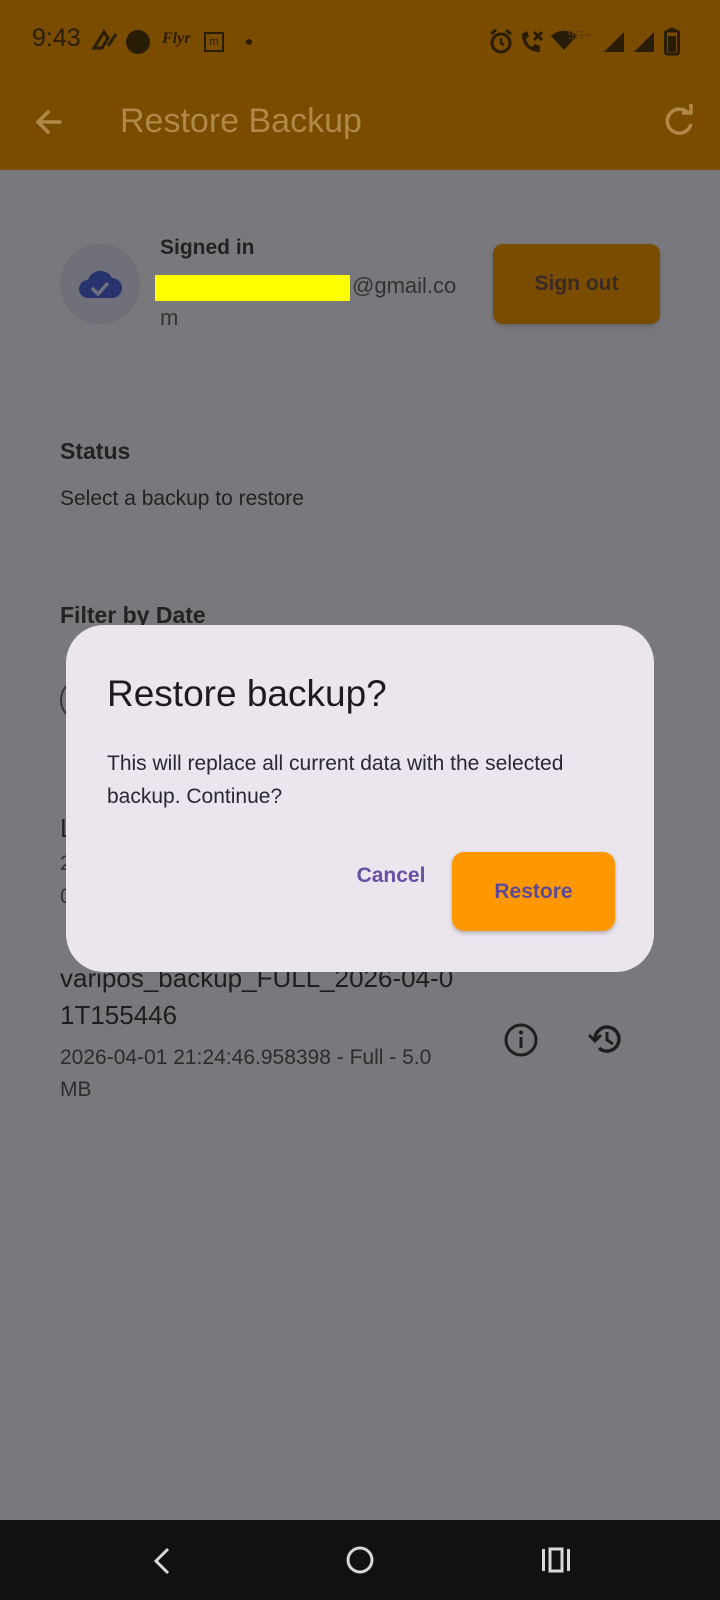 Image resolution: width=720 pixels, height=1600 pixels. What do you see at coordinates (614, 42) in the screenshot?
I see `cell-signal-1-icon` at bounding box center [614, 42].